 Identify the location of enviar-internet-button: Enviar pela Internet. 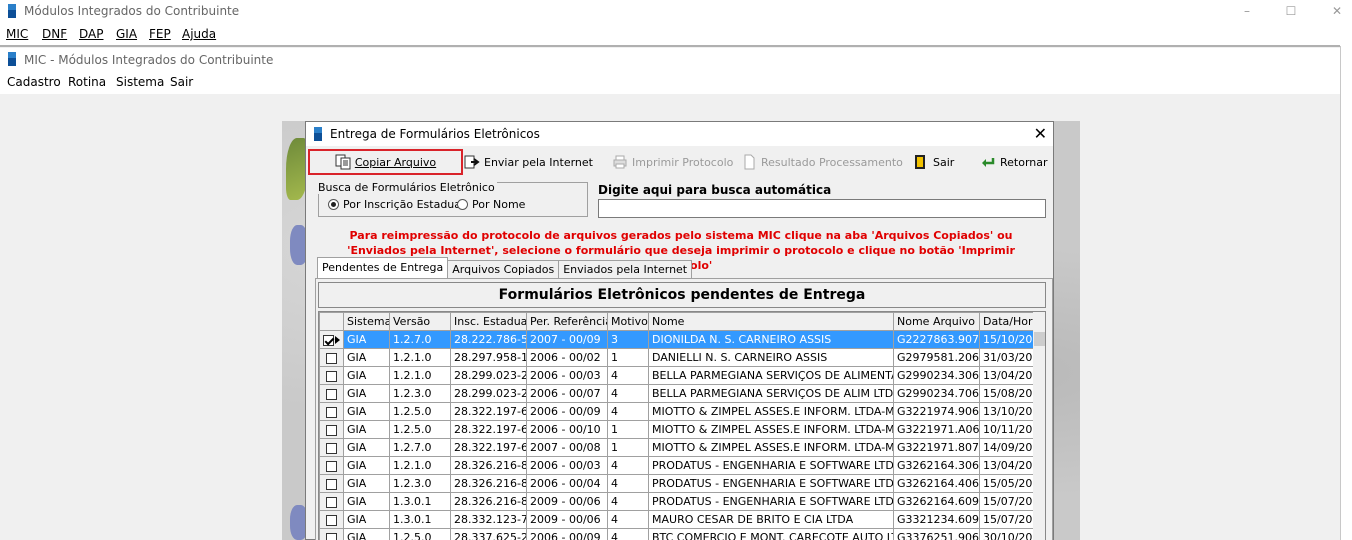
(528, 162).